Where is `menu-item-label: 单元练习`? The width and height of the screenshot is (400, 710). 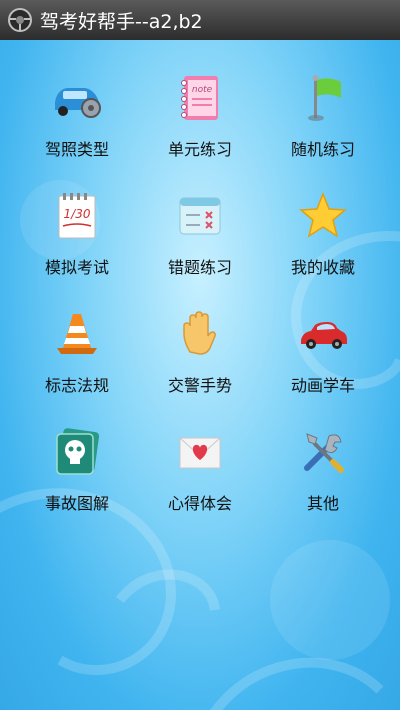 menu-item-label: 单元练习 is located at coordinates (199, 149).